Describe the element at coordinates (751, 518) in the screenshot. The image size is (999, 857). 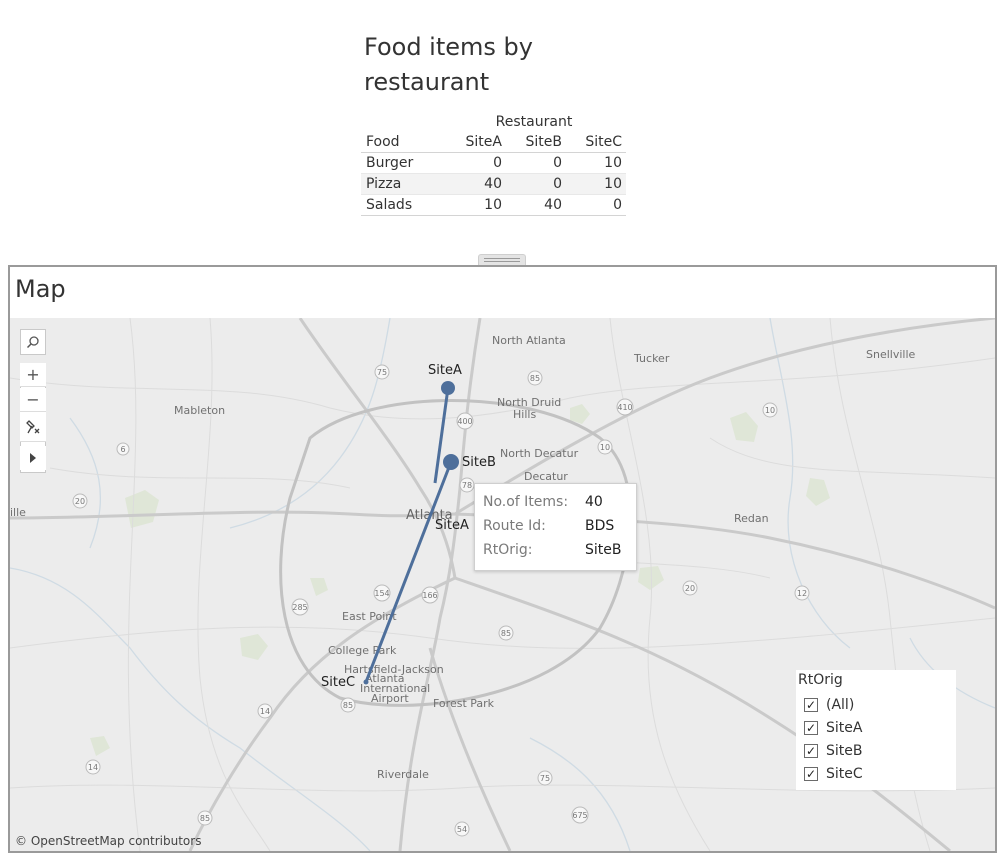
I see `place-label: Redan` at that location.